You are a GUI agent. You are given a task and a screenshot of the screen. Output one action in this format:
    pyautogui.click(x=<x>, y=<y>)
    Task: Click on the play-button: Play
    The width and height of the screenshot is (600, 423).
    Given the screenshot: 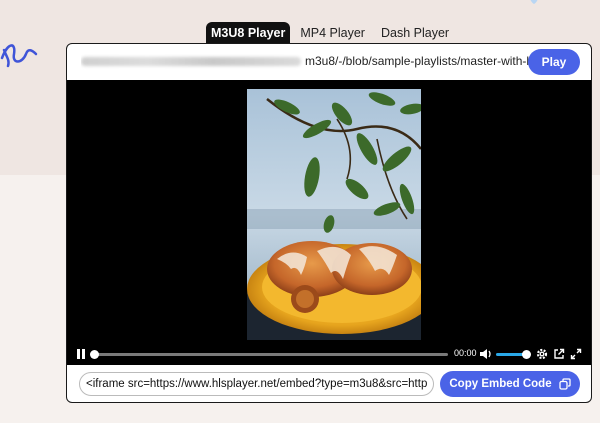 What is the action you would take?
    pyautogui.click(x=554, y=62)
    